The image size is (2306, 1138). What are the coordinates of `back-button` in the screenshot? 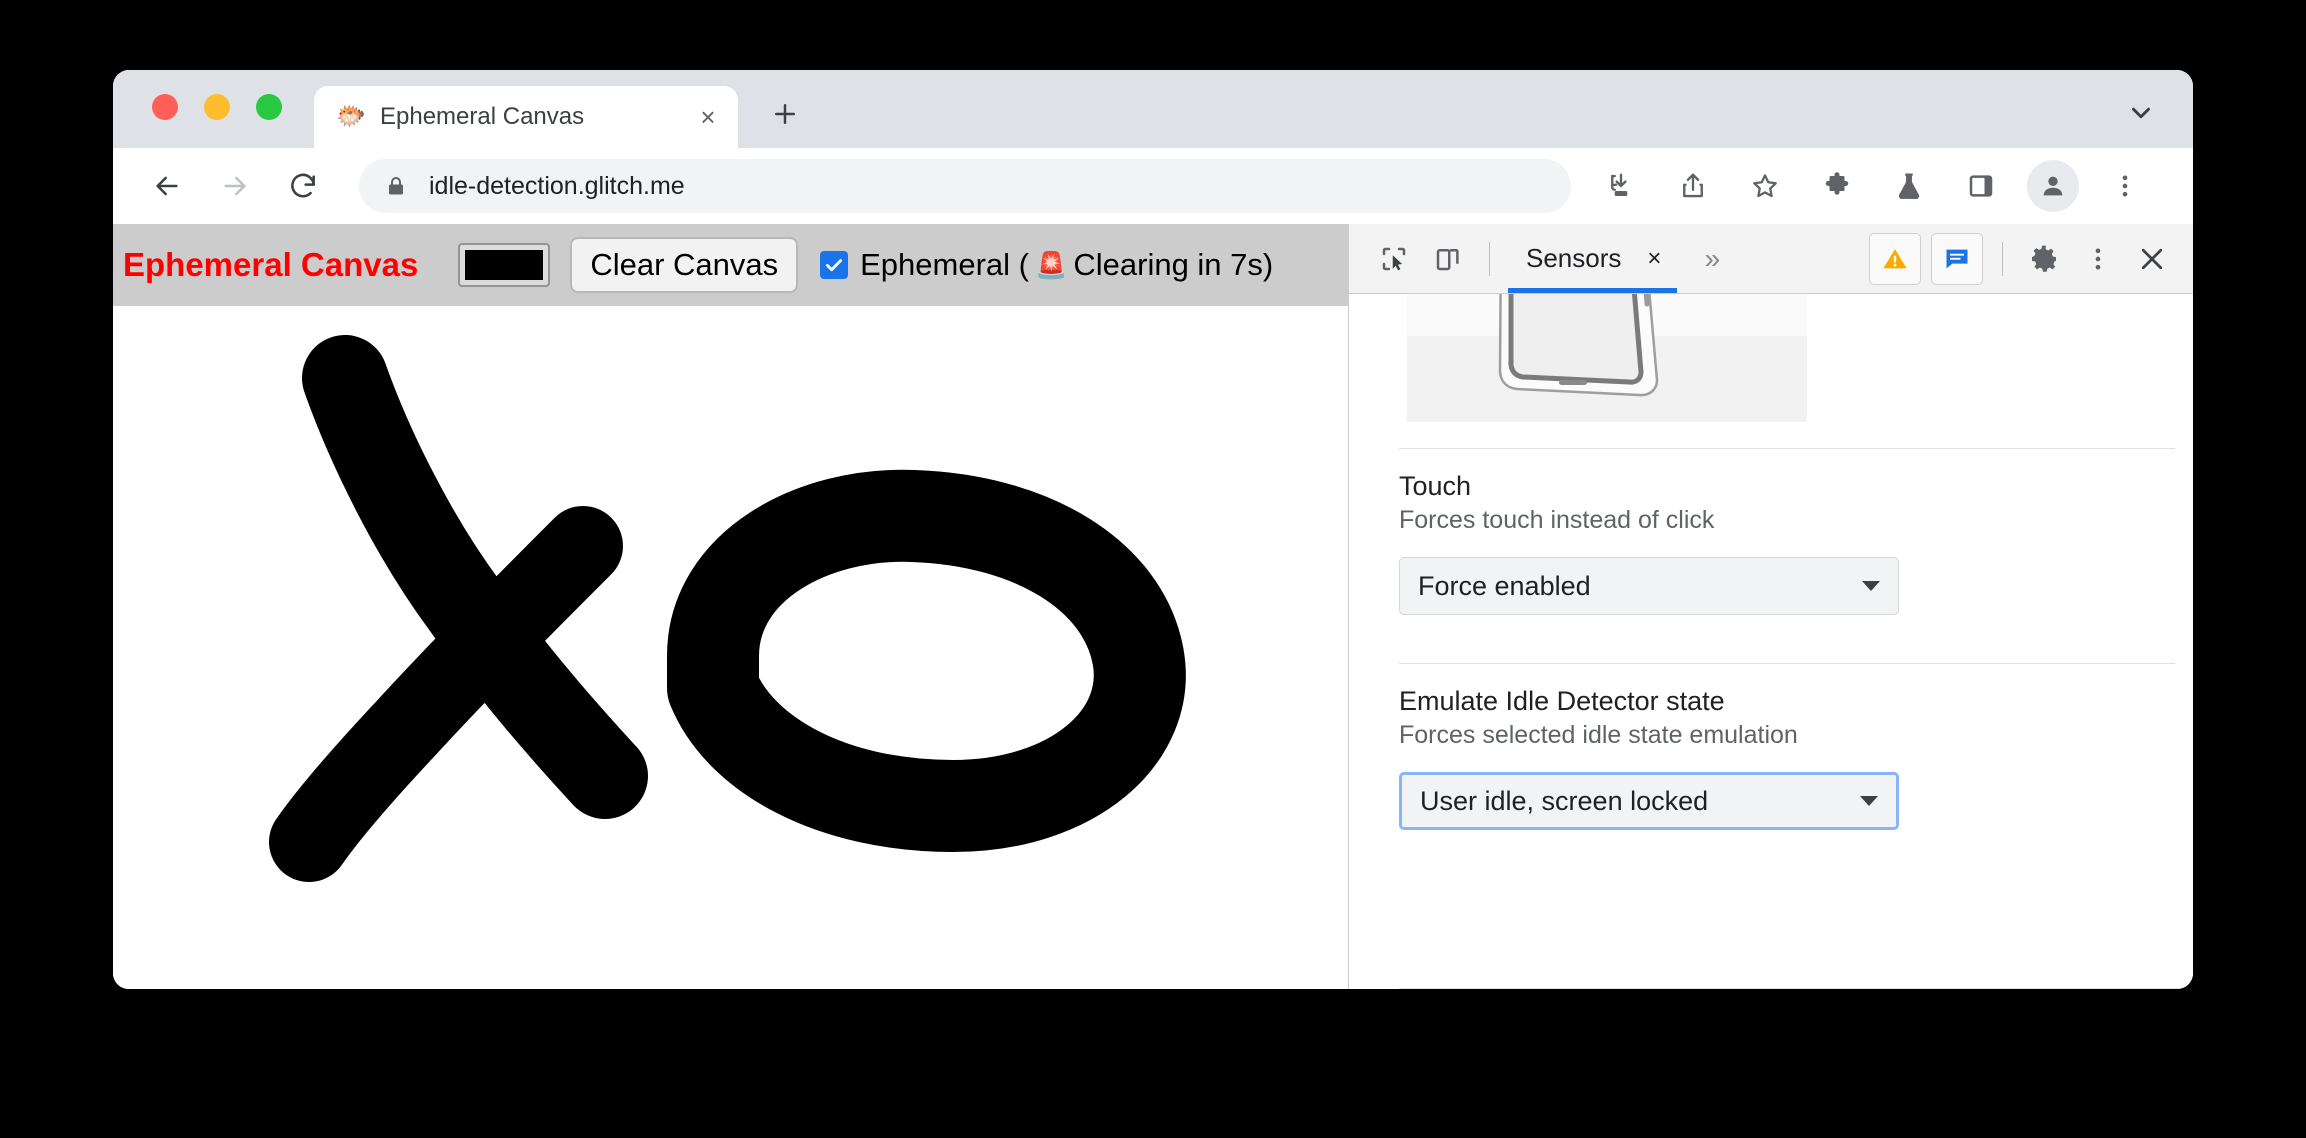 It's located at (167, 186).